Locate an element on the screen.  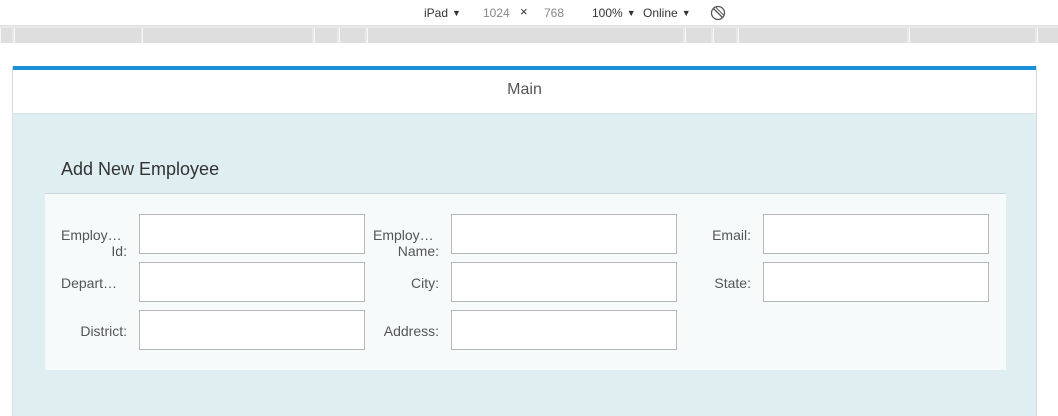
device-select: iPad ▼ is located at coordinates (442, 13).